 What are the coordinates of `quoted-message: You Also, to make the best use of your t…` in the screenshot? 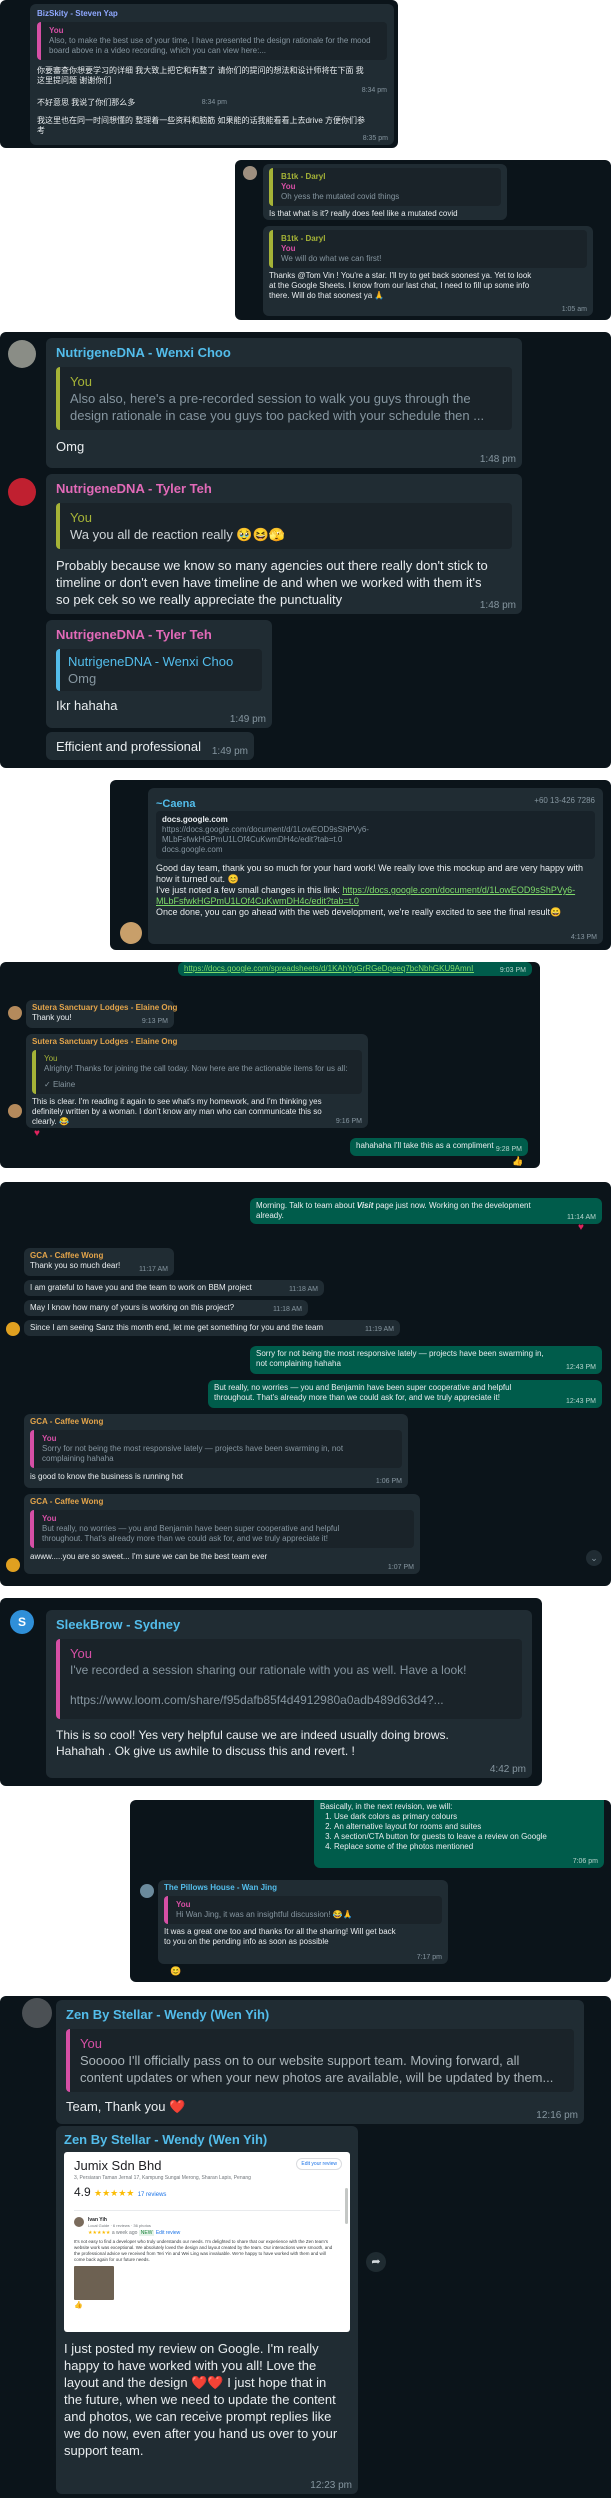 It's located at (212, 41).